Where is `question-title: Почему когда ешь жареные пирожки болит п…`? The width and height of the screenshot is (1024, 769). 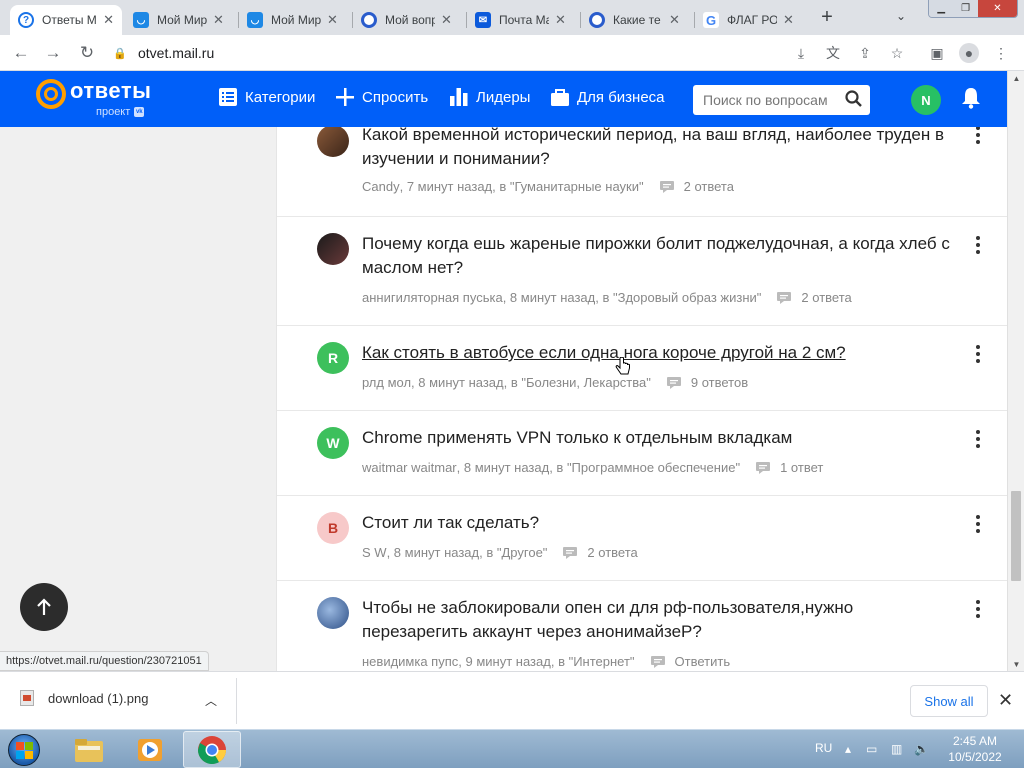
question-title: Почему когда ешь жареные пирожки болит п… is located at coordinates (662, 256).